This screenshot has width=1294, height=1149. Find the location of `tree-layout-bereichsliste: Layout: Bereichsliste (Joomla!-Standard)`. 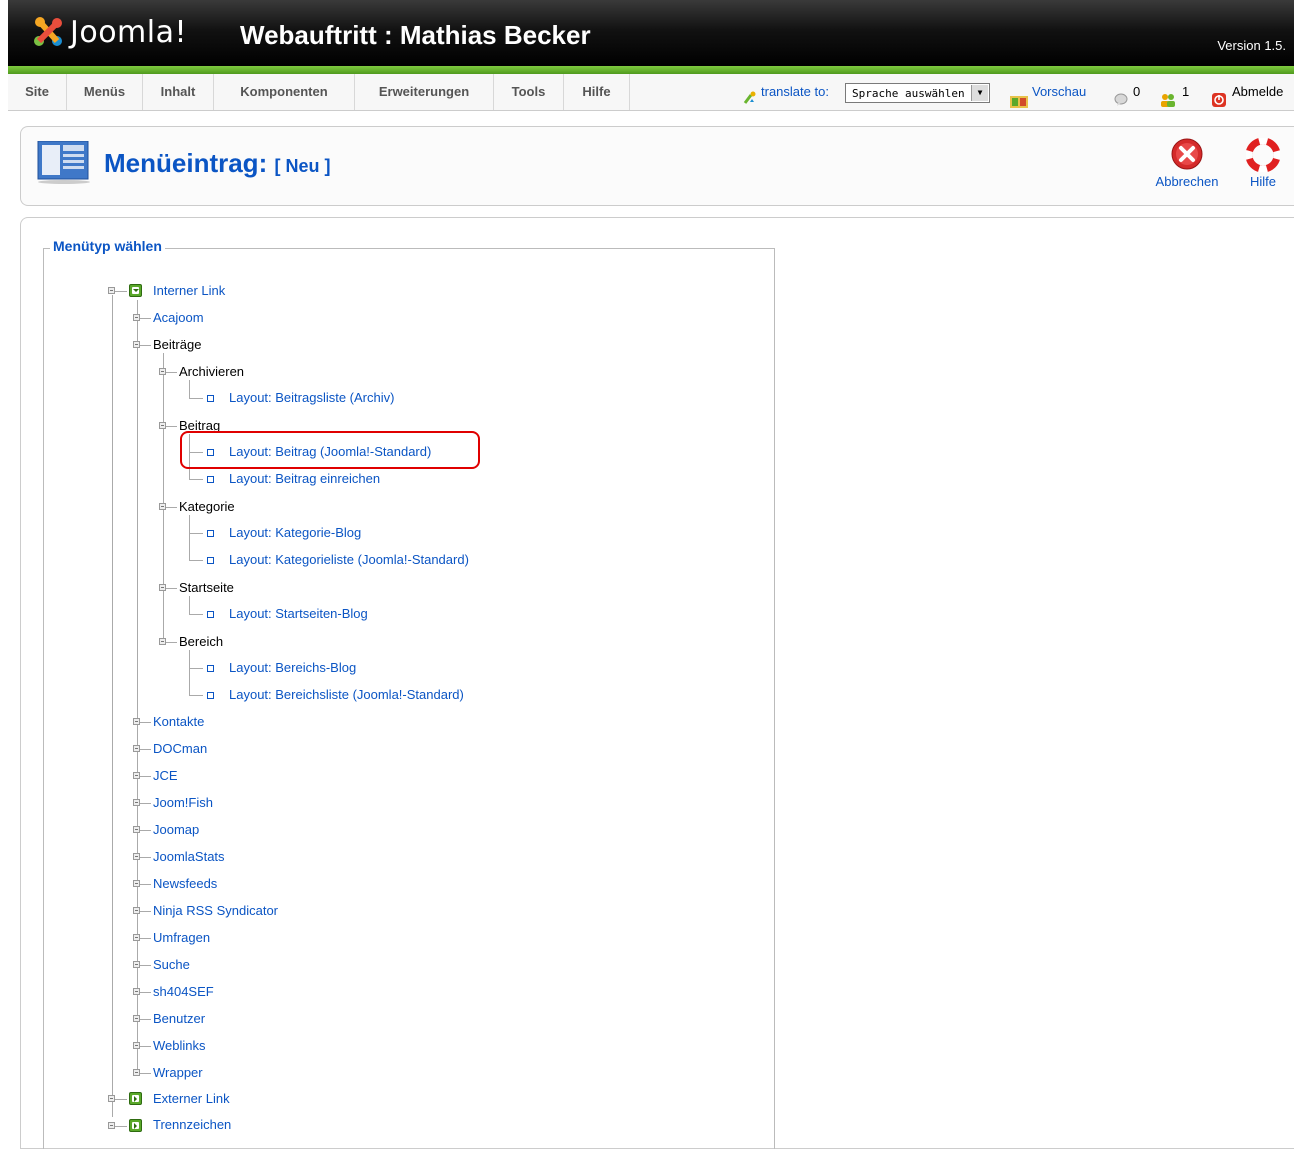

tree-layout-bereichsliste: Layout: Bereichsliste (Joomla!-Standard) is located at coordinates (346, 695).